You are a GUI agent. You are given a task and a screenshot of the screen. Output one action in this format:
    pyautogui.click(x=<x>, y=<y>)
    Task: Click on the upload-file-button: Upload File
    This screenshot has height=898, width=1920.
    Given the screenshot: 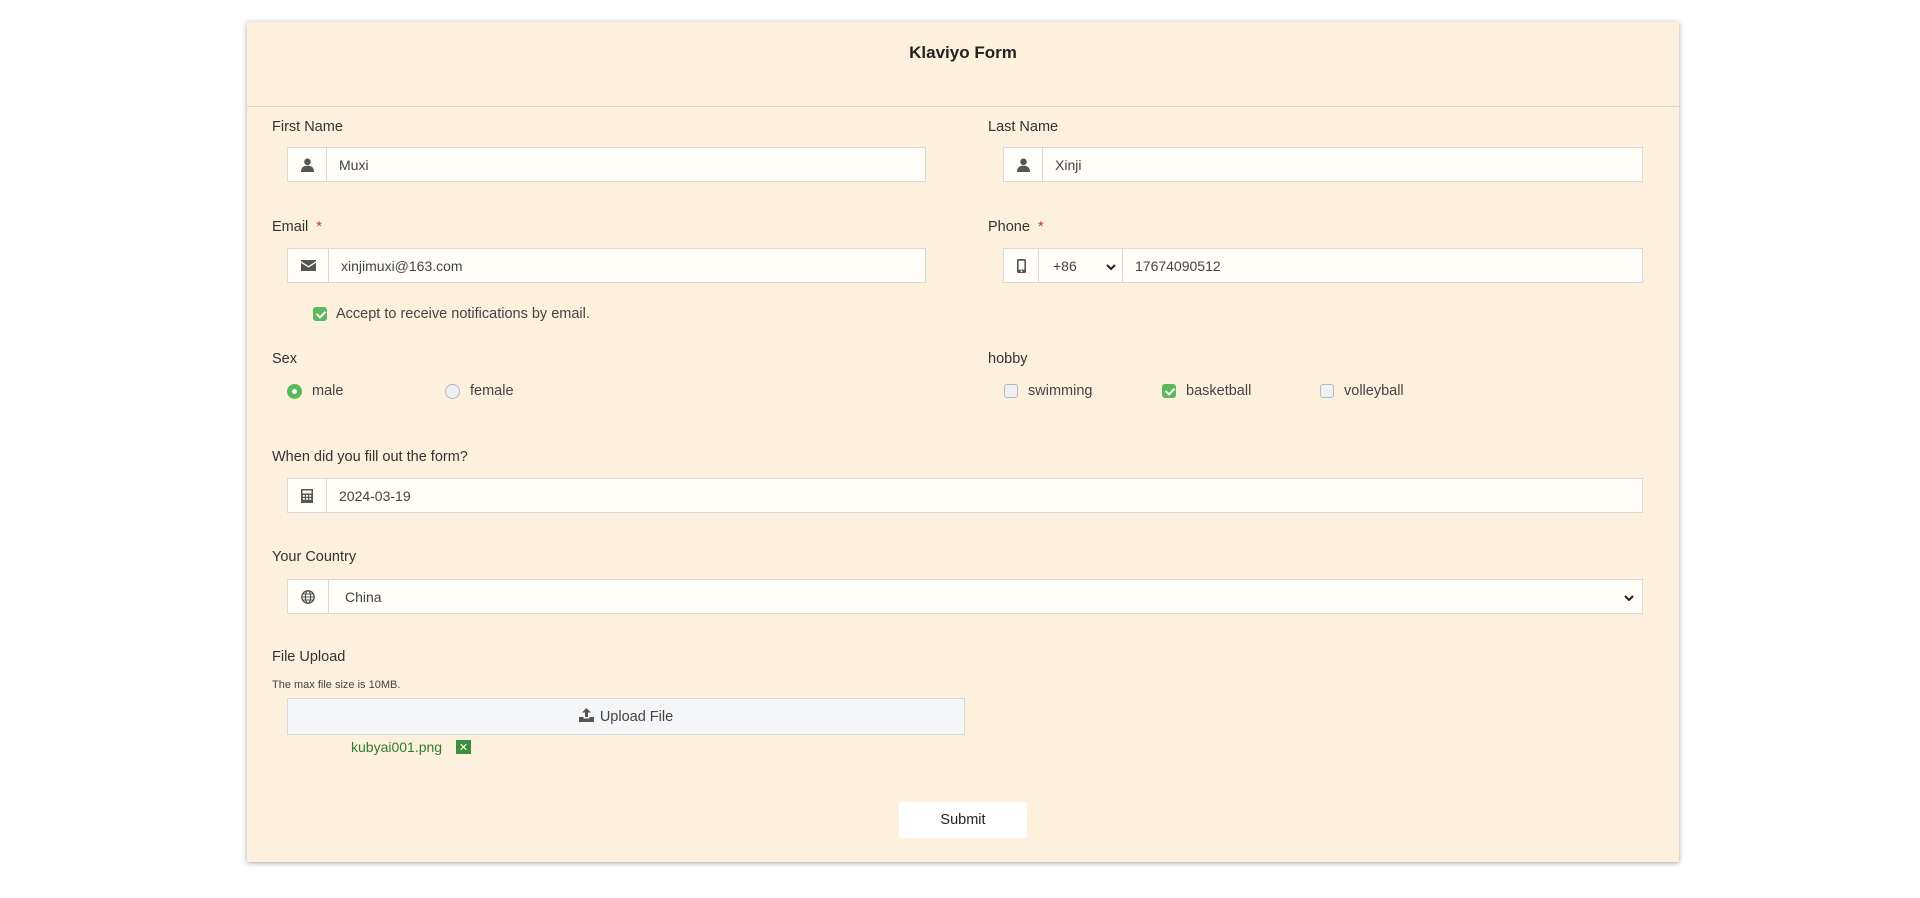 What is the action you would take?
    pyautogui.click(x=626, y=716)
    